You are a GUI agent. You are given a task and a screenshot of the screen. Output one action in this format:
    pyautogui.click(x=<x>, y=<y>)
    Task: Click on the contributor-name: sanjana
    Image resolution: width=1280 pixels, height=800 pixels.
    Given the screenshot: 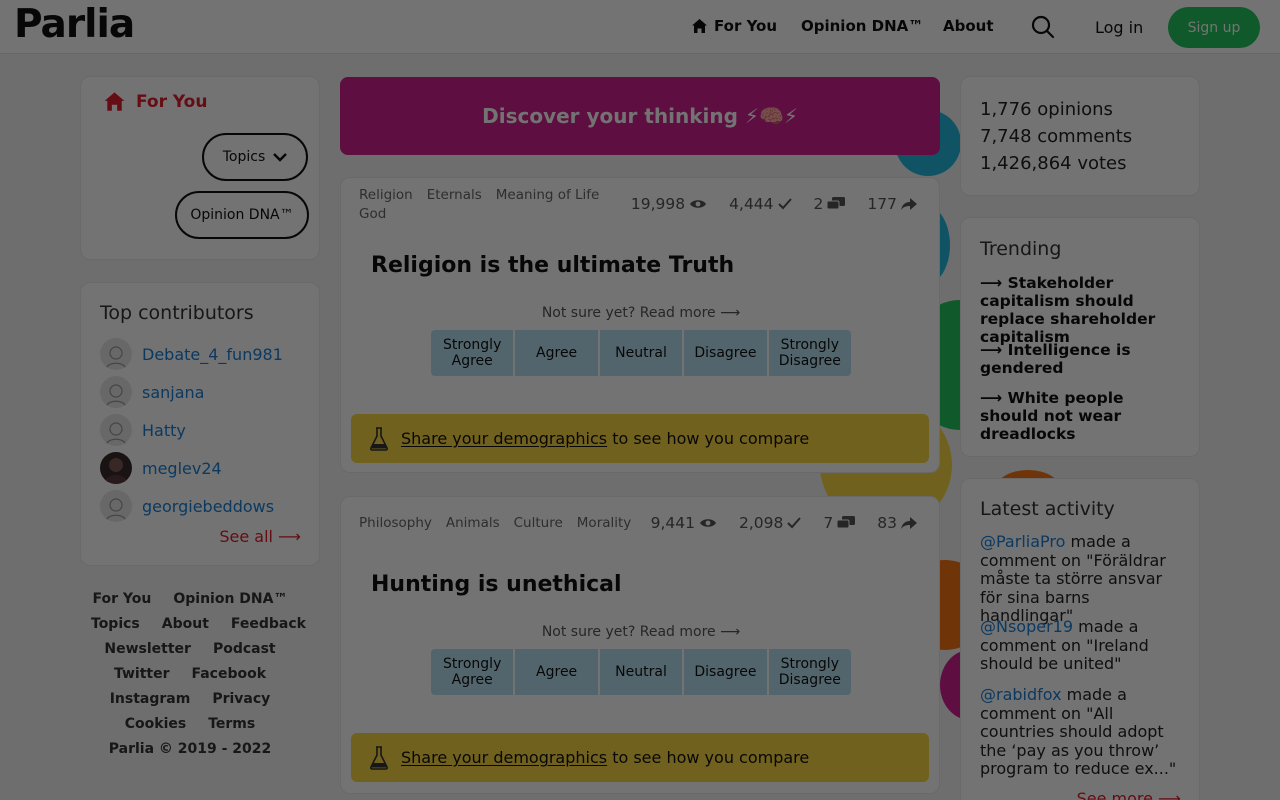 What is the action you would take?
    pyautogui.click(x=173, y=392)
    